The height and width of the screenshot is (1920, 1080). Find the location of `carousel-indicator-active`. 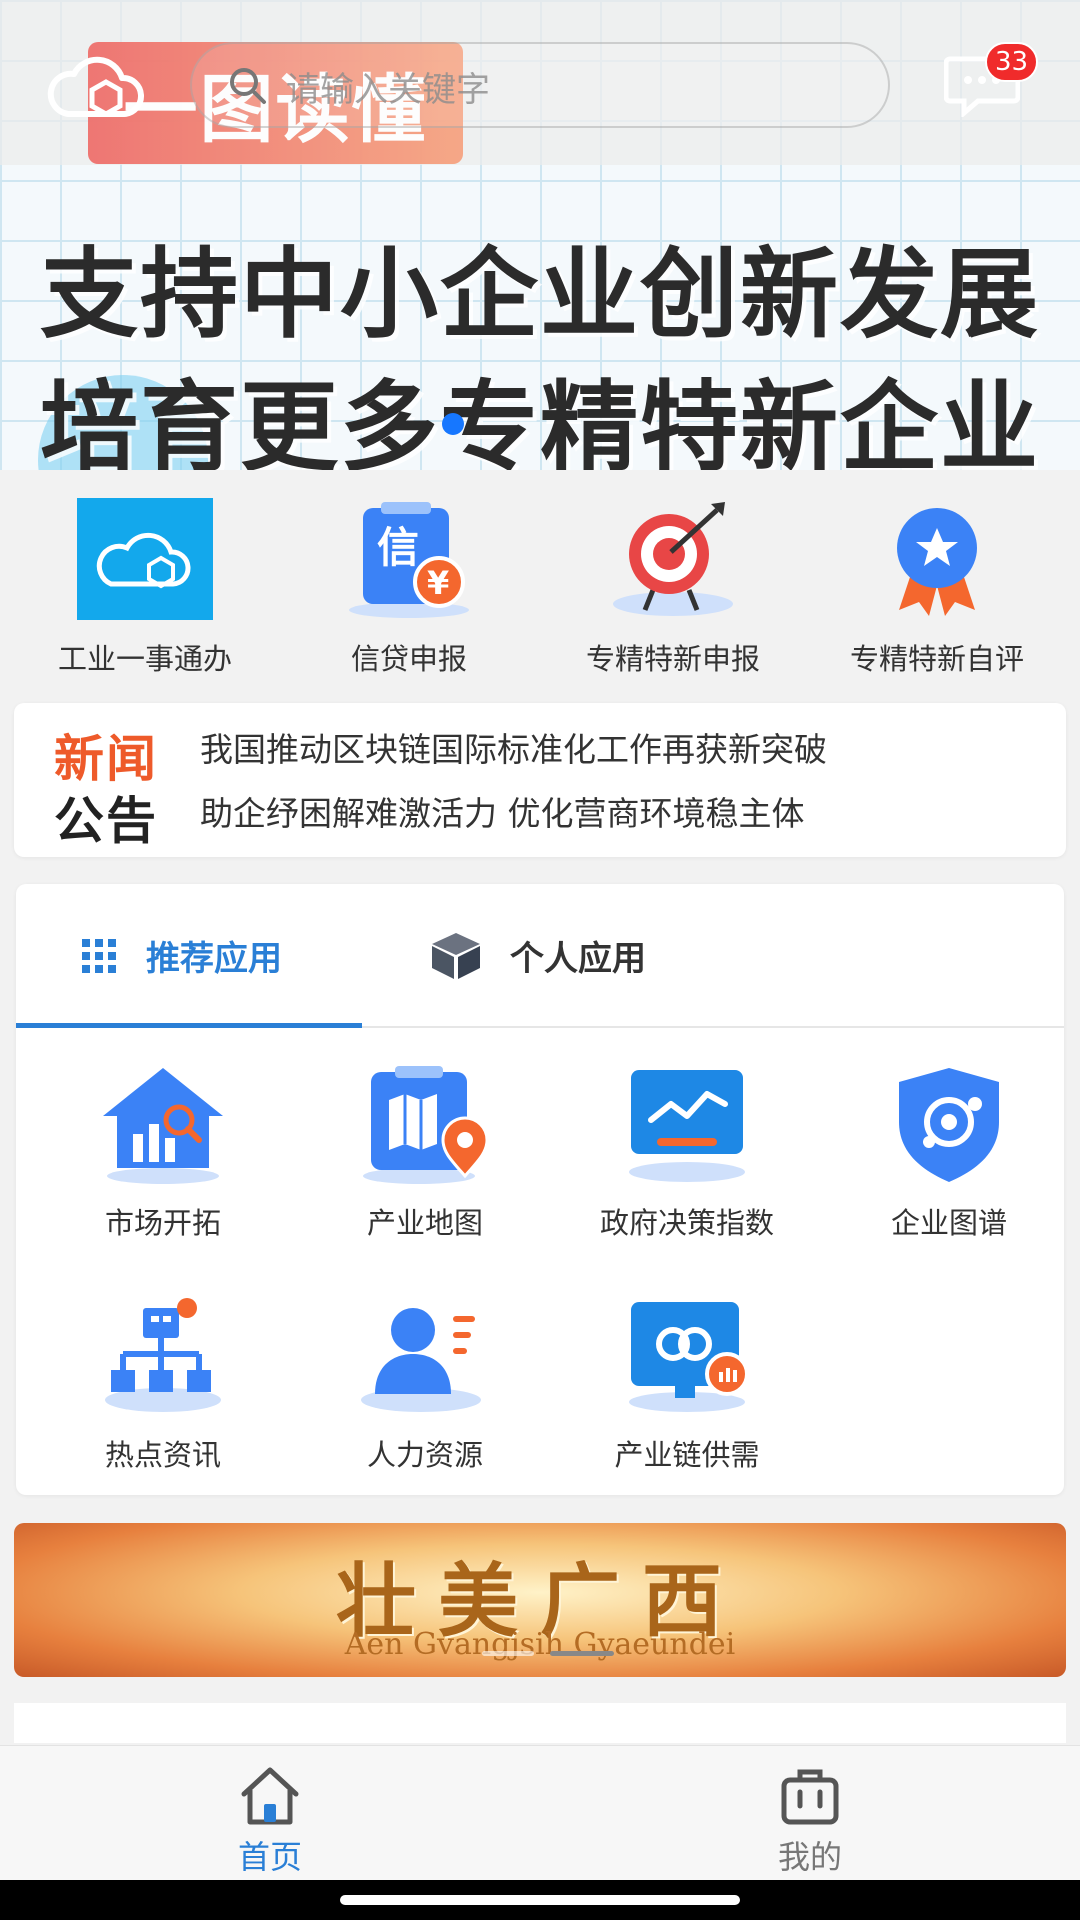

carousel-indicator-active is located at coordinates (582, 1653).